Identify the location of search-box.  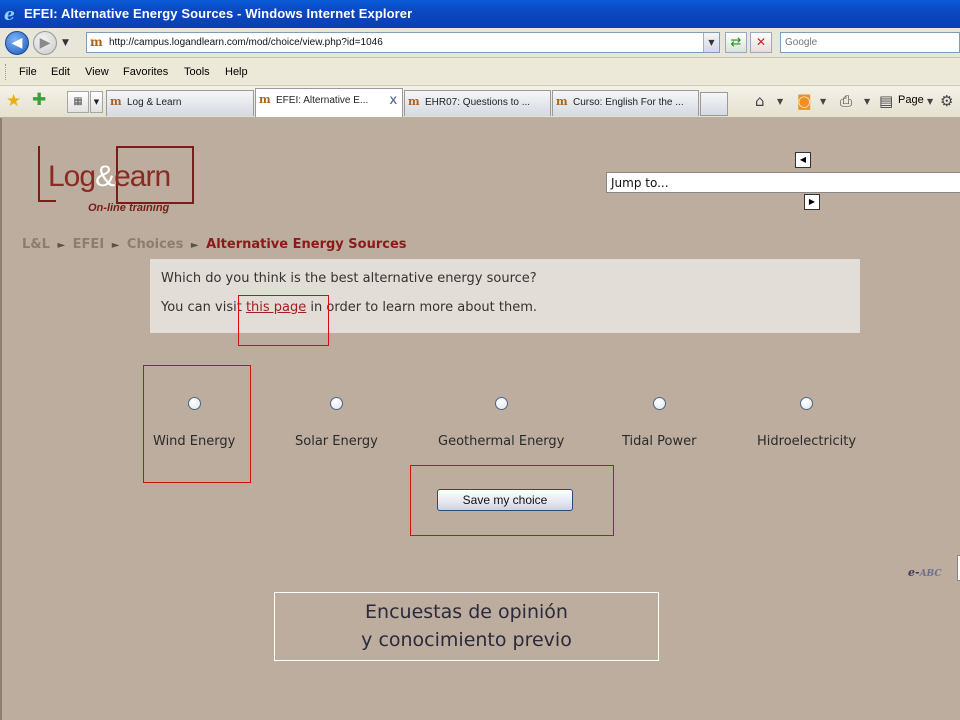
(870, 42).